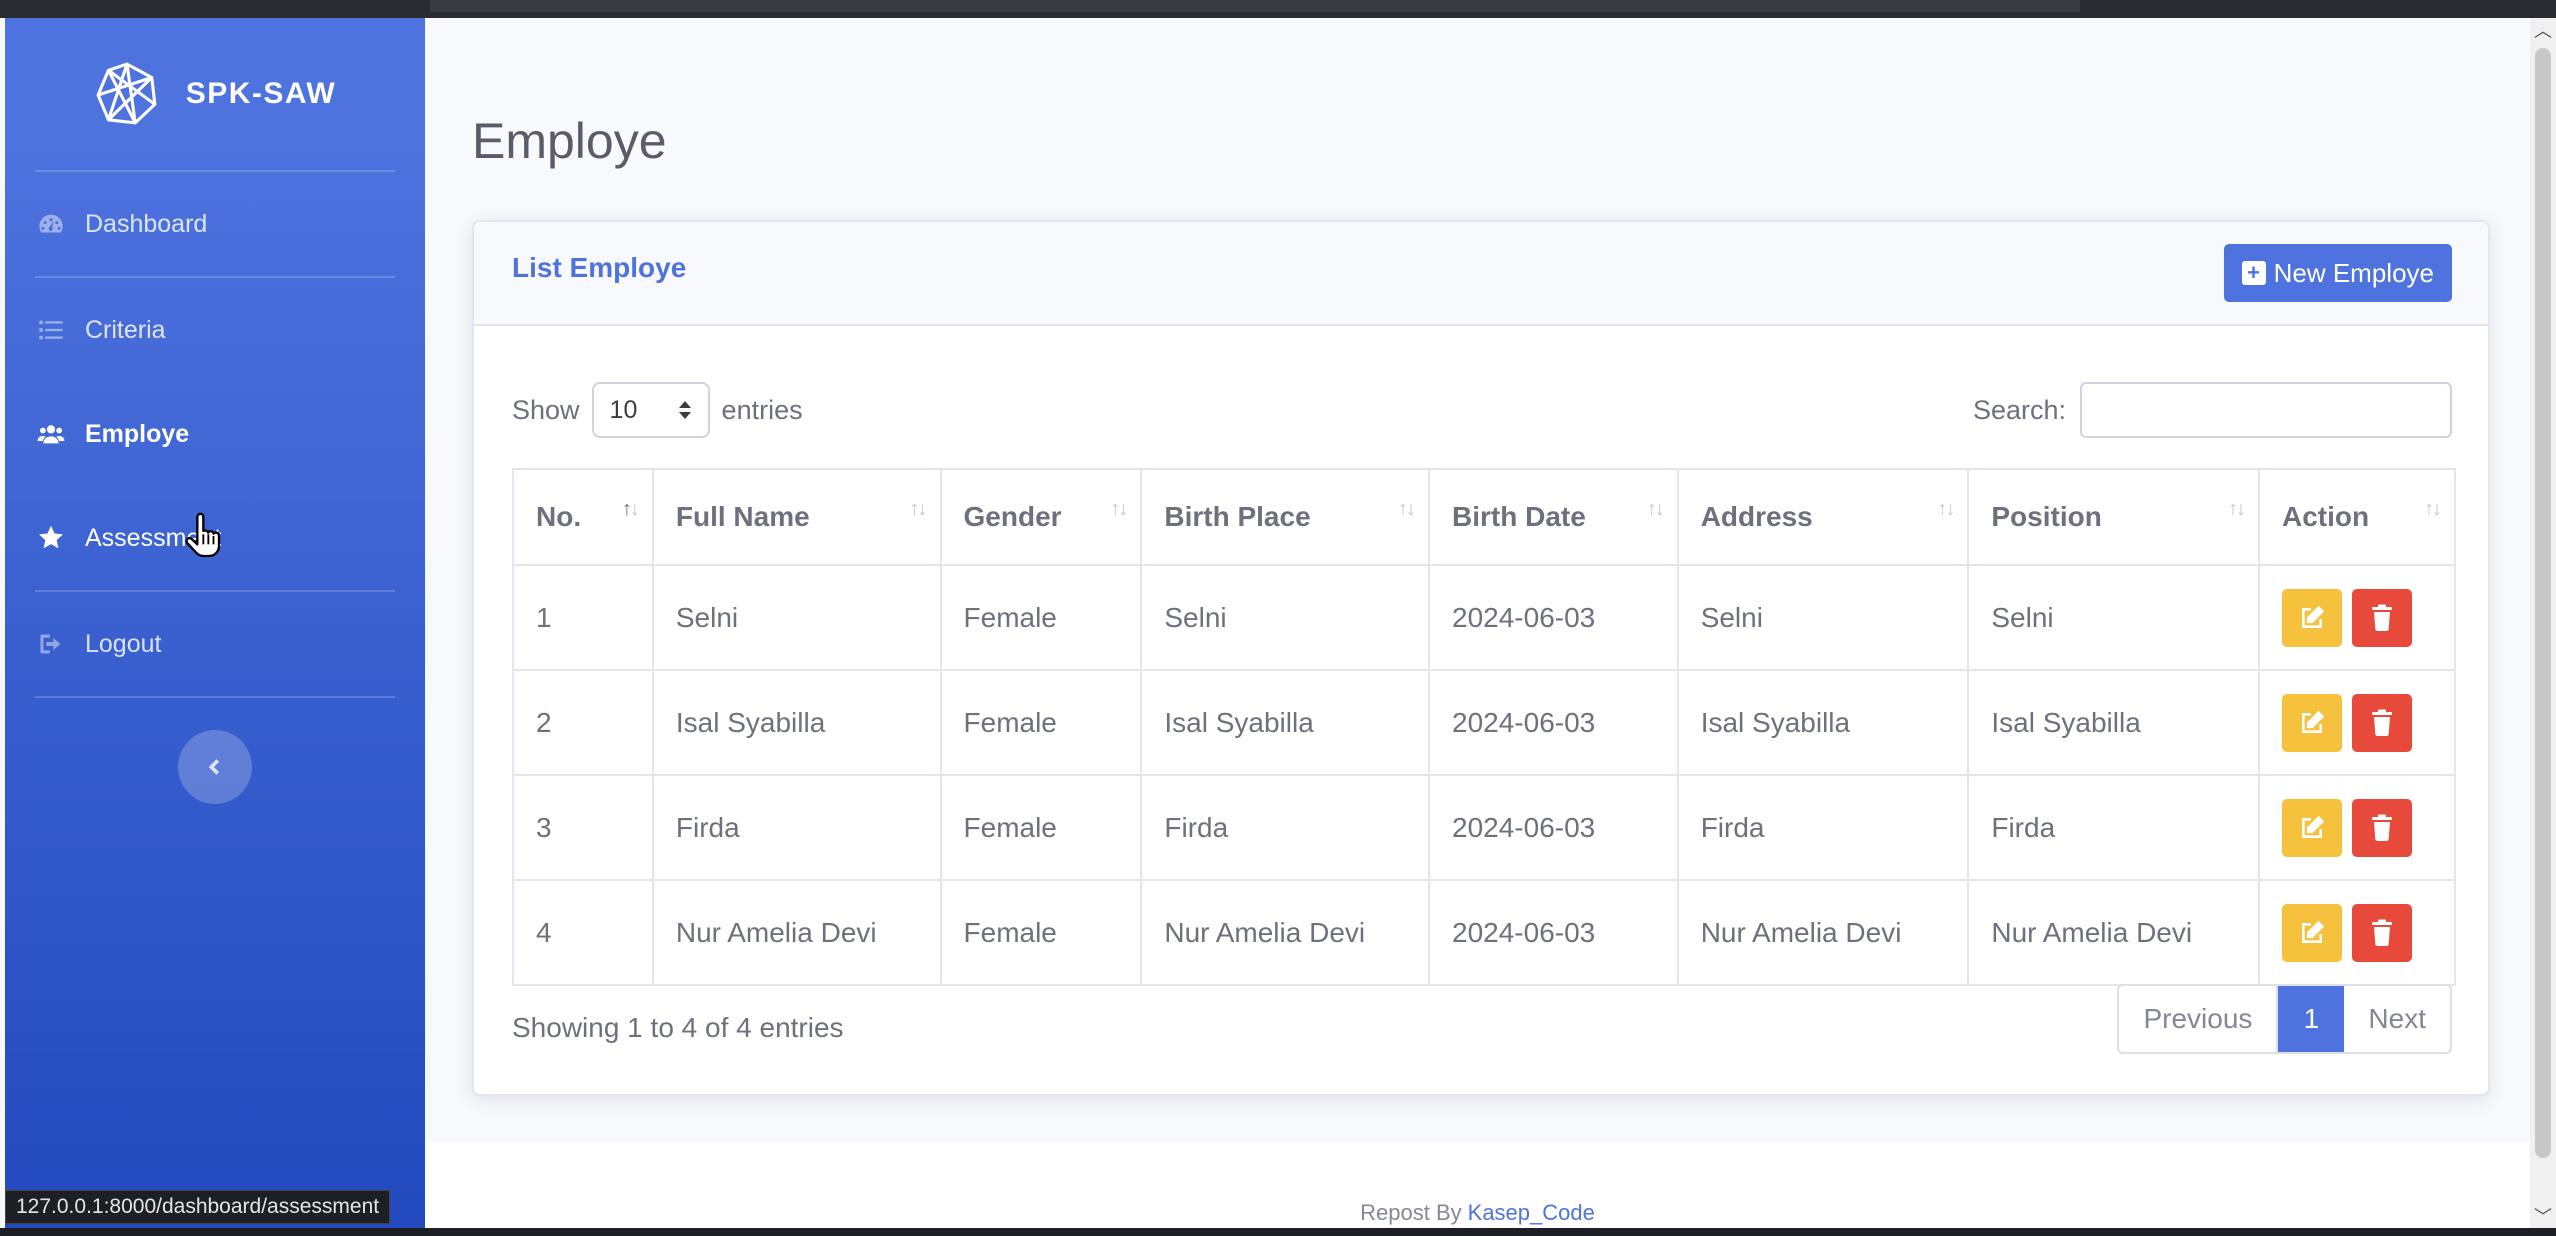  What do you see at coordinates (215, 434) in the screenshot?
I see `sidebar-item-employe: Employe` at bounding box center [215, 434].